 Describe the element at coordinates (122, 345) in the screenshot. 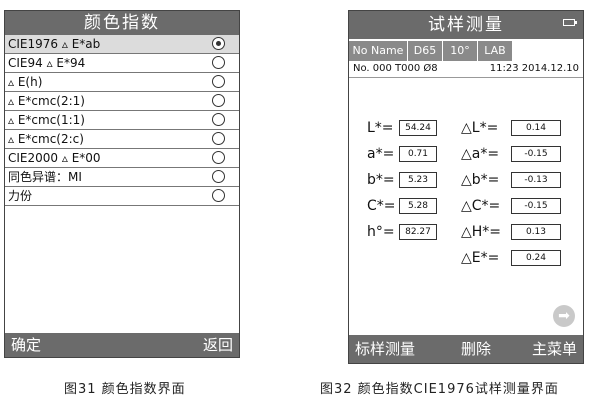

I see `bottom-bar: 确定 返回` at that location.